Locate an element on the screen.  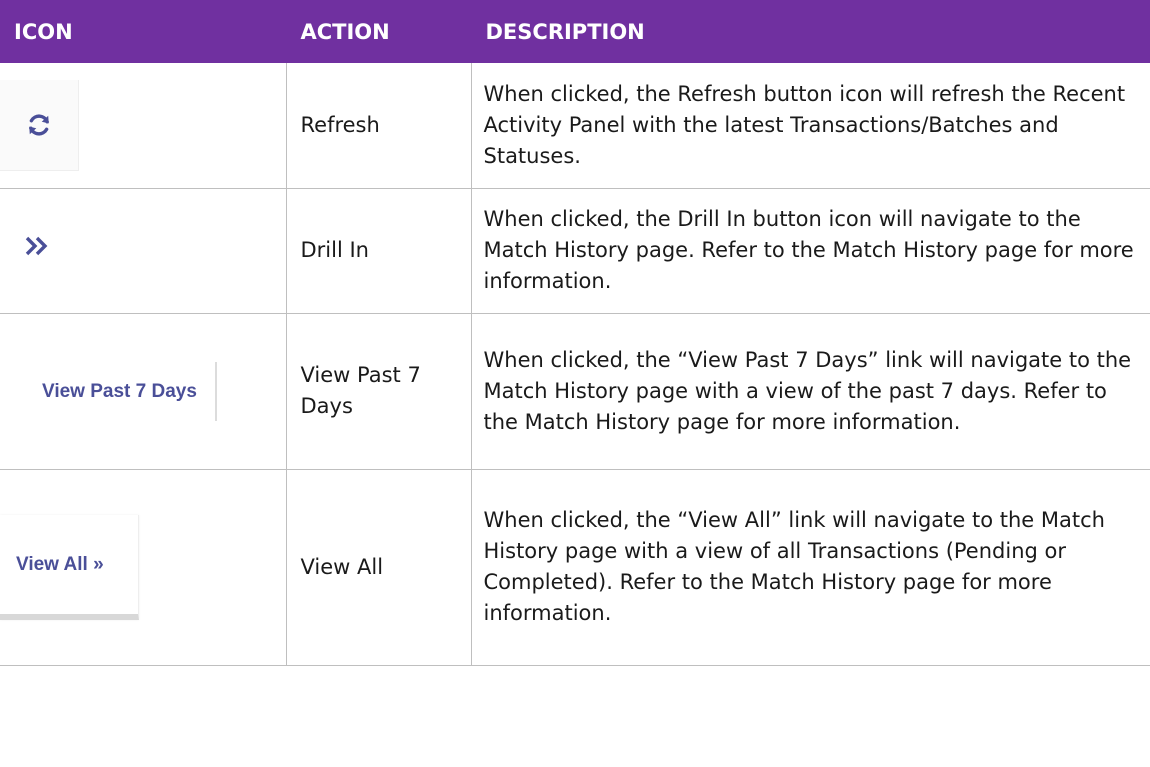
refresh-icon is located at coordinates (39, 125).